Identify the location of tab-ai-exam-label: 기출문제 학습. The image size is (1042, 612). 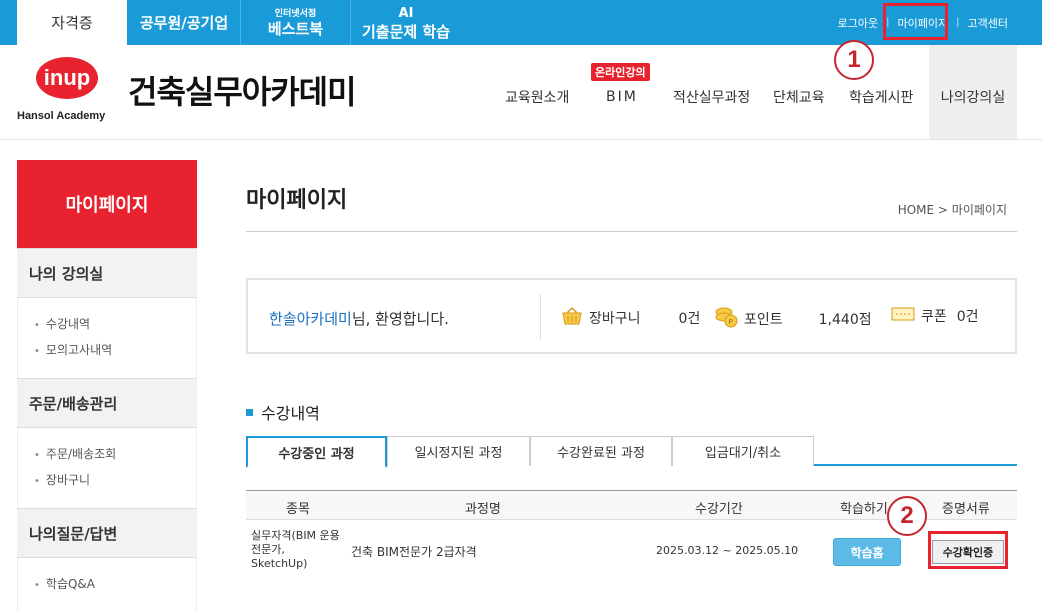
(406, 31).